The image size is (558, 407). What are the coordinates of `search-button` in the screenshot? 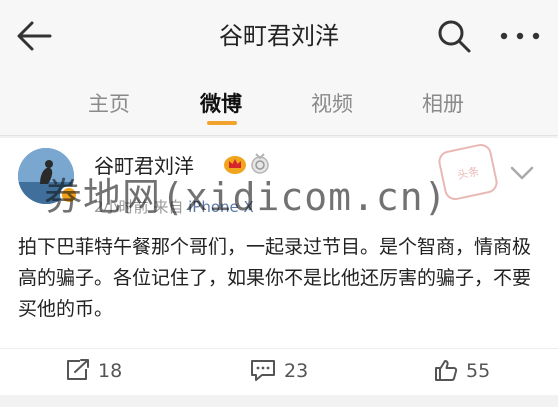 It's located at (454, 36).